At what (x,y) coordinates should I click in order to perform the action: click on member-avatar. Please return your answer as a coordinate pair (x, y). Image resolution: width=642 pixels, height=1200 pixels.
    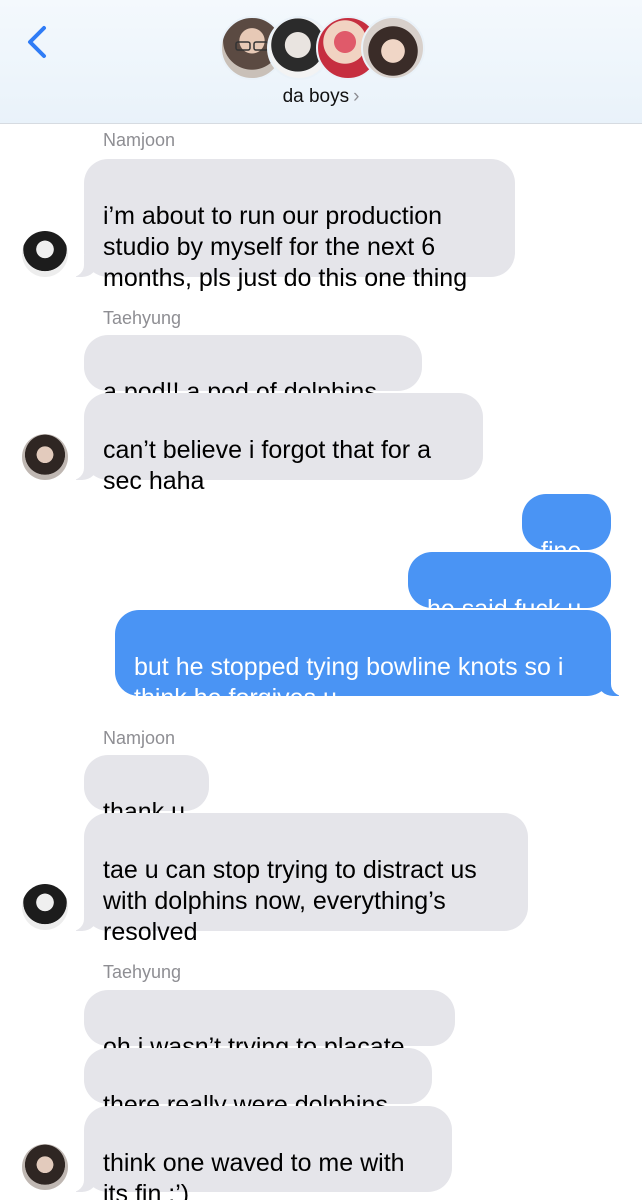
    Looking at the image, I should click on (393, 48).